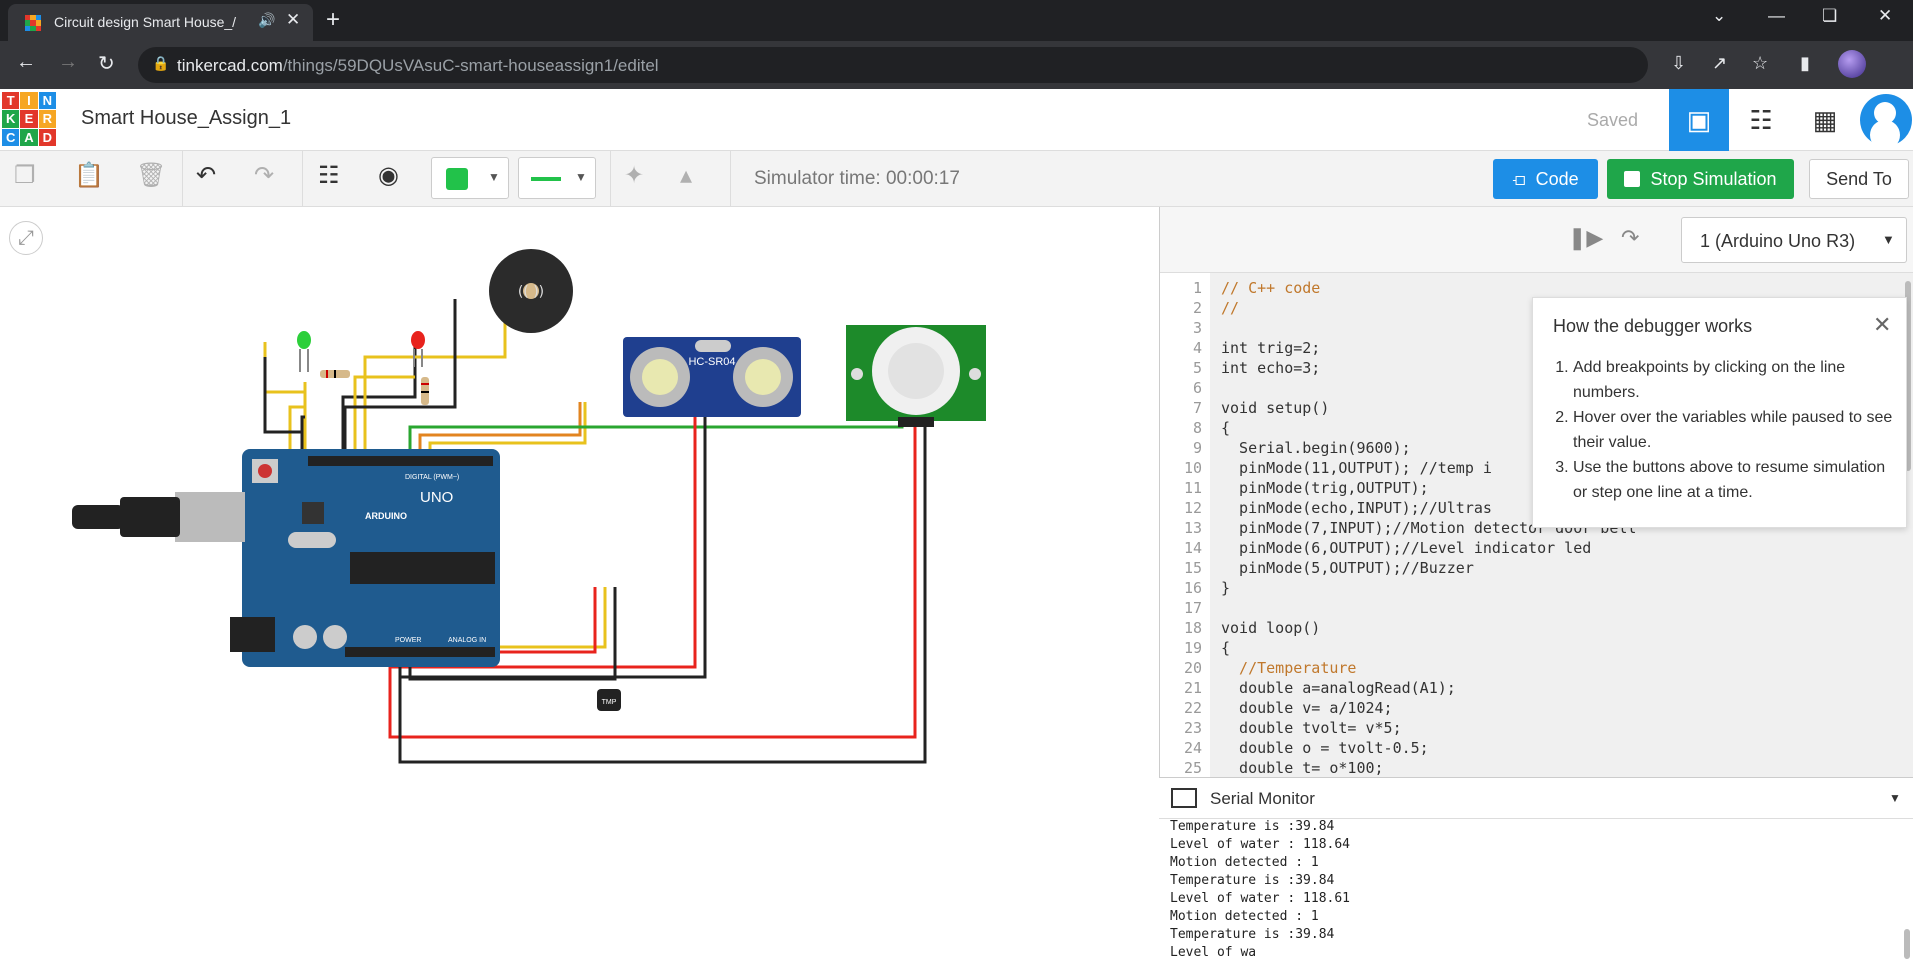 This screenshot has width=1913, height=979. Describe the element at coordinates (1882, 325) in the screenshot. I see `close-icon: ✕` at that location.